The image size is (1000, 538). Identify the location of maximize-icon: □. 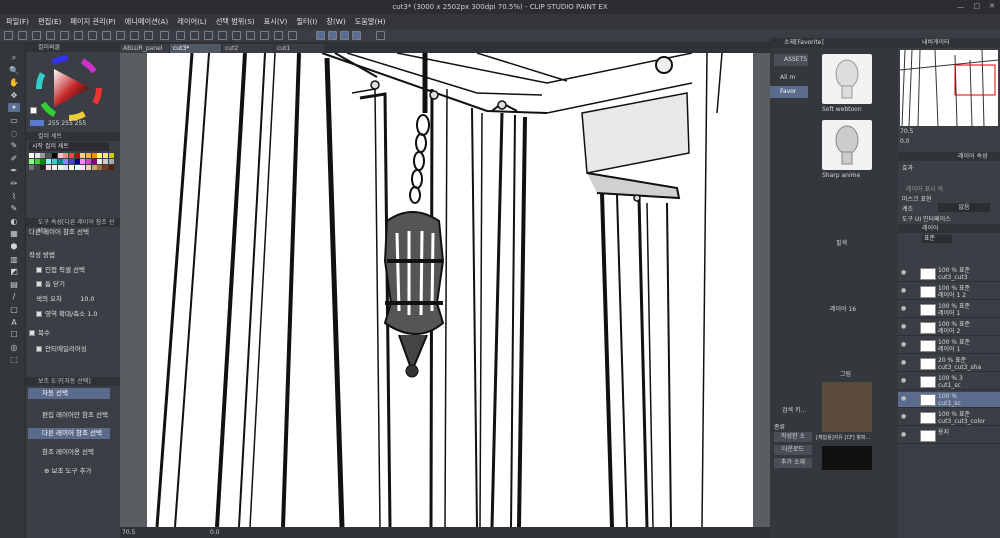
(976, 6).